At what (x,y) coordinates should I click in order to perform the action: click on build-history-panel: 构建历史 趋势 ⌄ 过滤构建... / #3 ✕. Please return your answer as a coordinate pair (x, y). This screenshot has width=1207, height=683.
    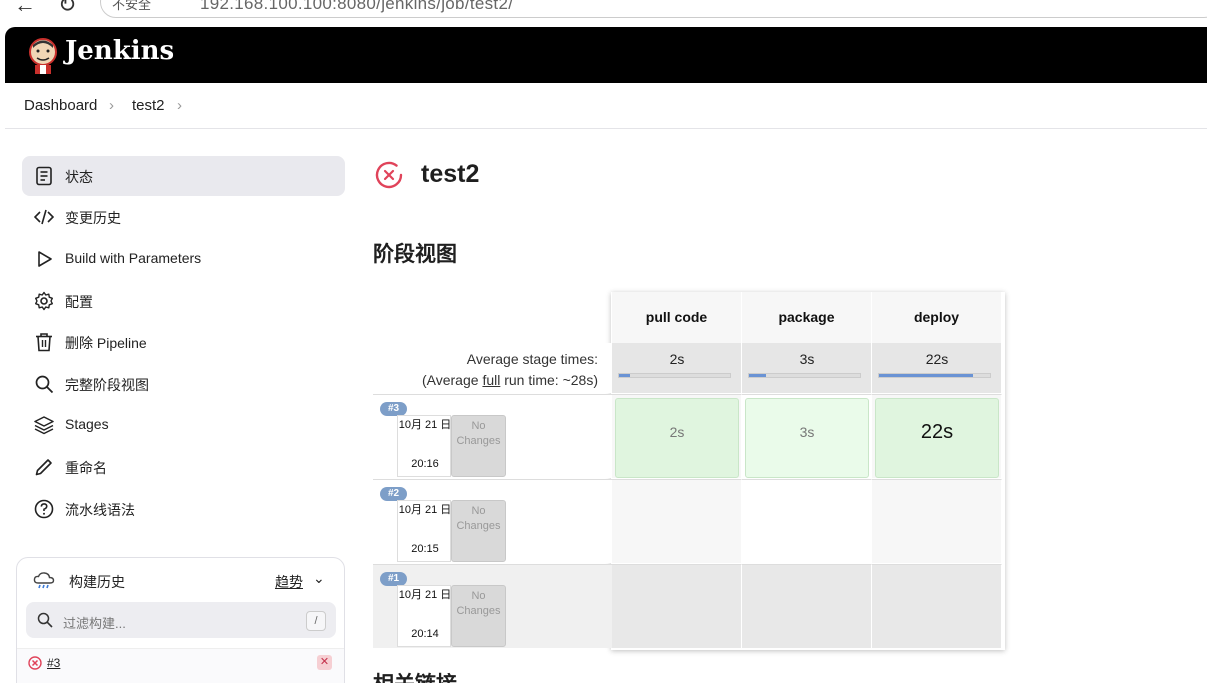
    Looking at the image, I should click on (180, 620).